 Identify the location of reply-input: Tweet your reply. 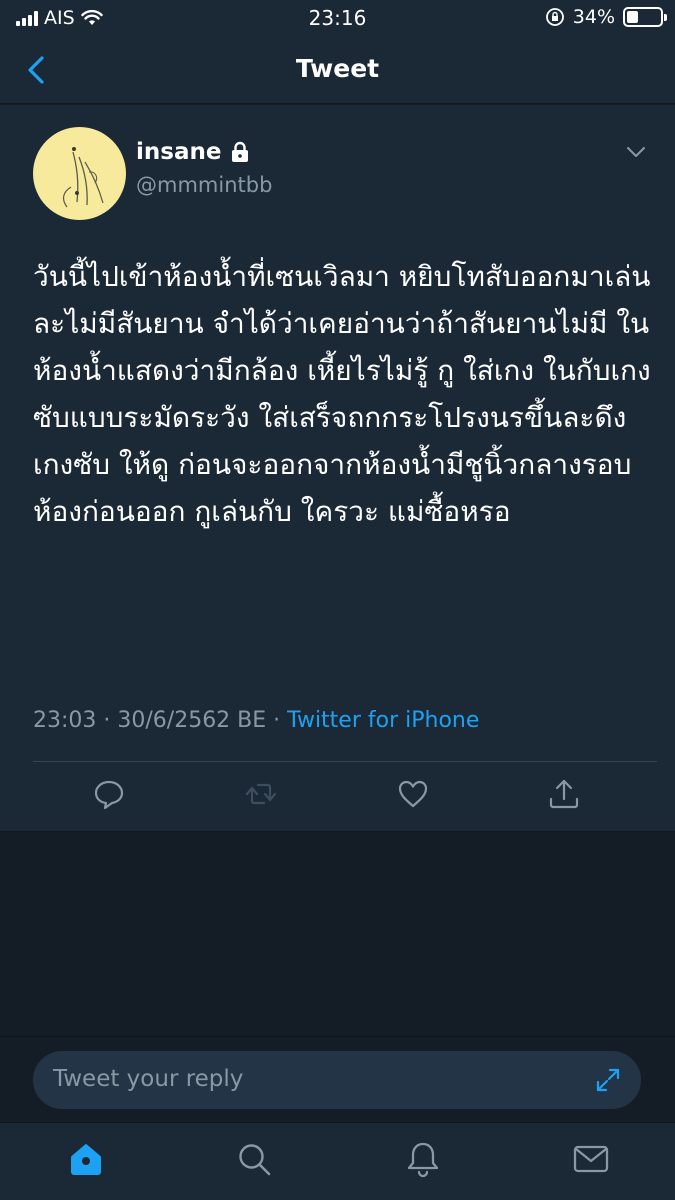
(337, 1080).